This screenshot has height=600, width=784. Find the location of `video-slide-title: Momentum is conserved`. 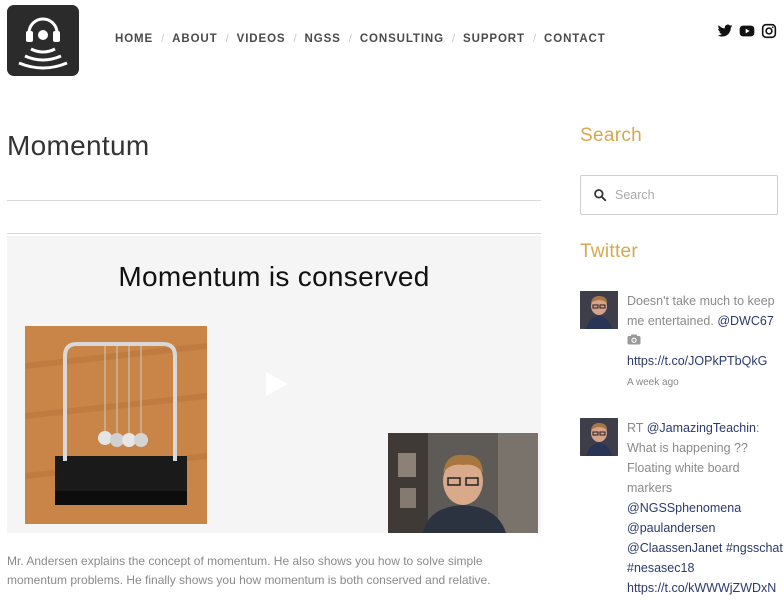

video-slide-title: Momentum is conserved is located at coordinates (274, 276).